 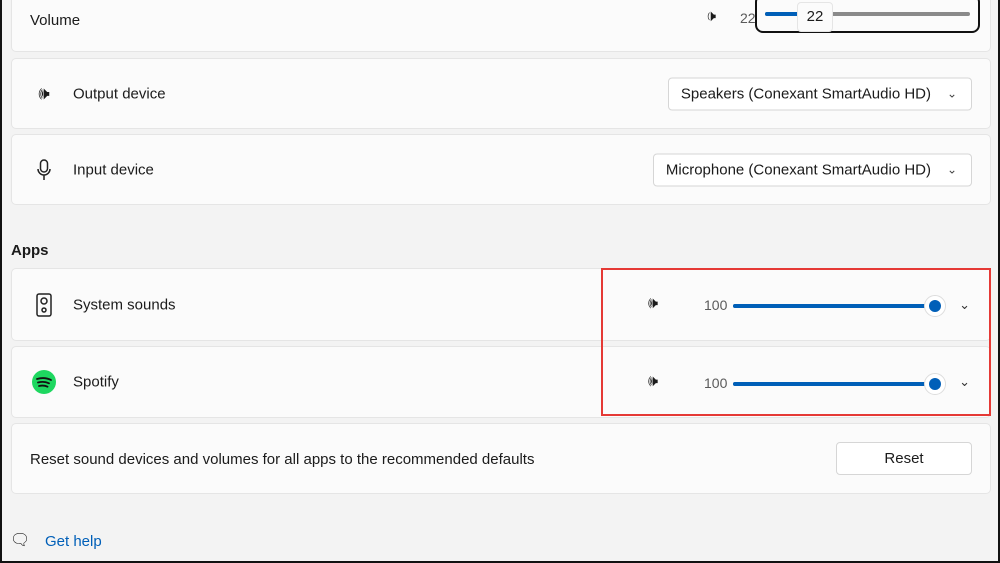 I want to click on volume-label: Volume, so click(x=55, y=20).